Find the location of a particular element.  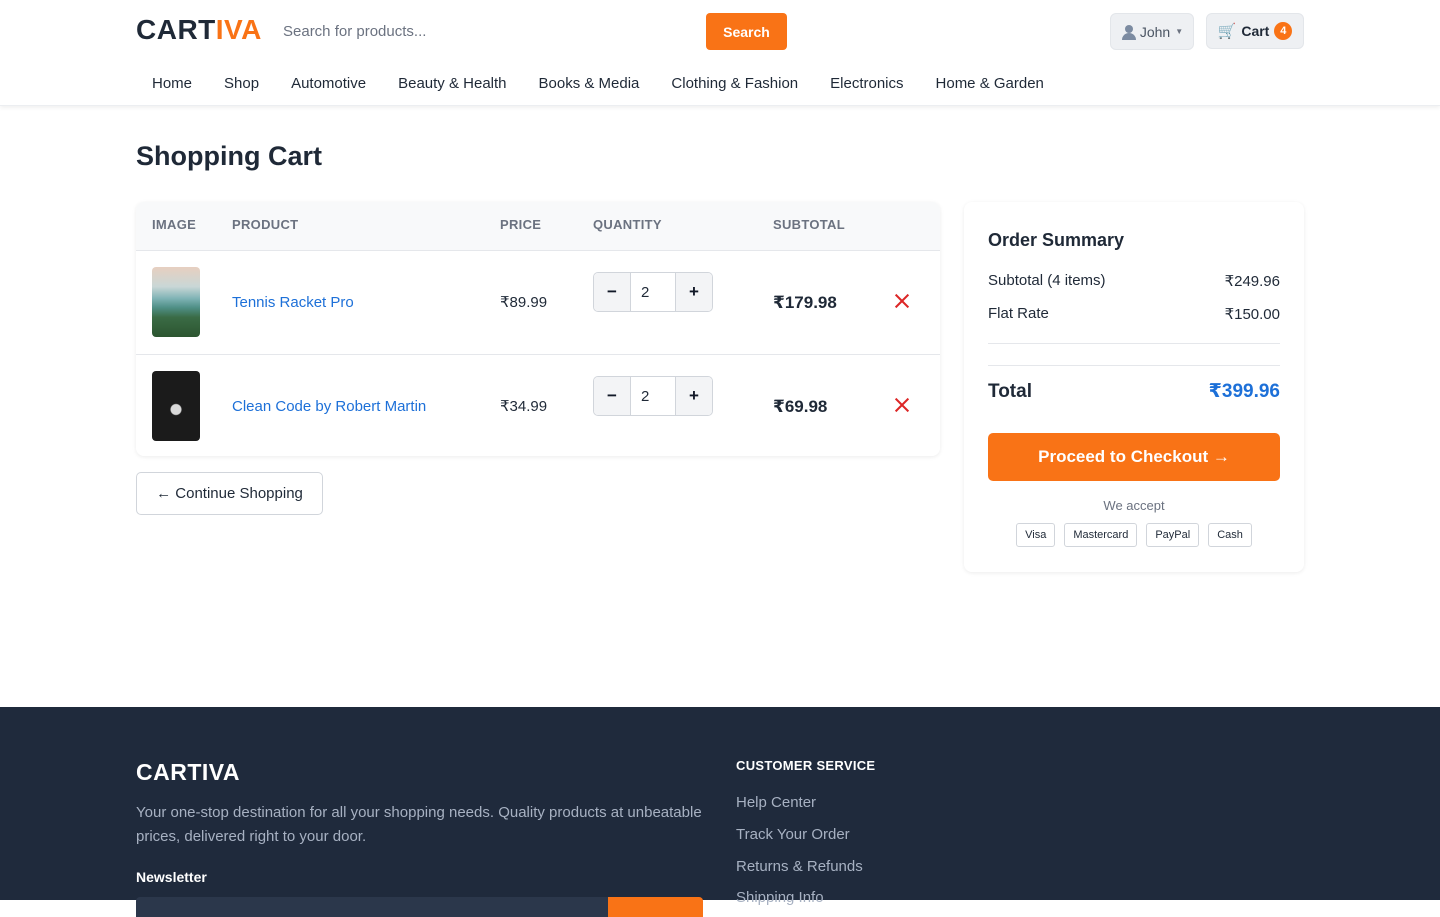

summary-shipping-label: Flat Rate is located at coordinates (1018, 313).